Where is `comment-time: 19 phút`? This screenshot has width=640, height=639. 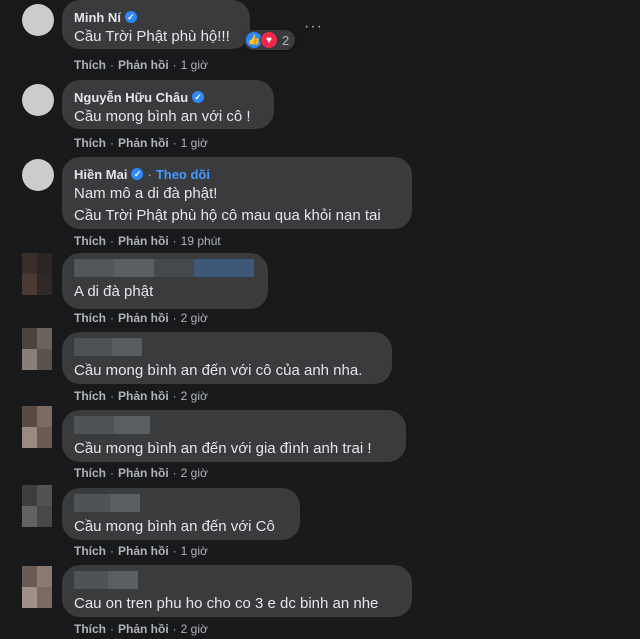
comment-time: 19 phút is located at coordinates (201, 241).